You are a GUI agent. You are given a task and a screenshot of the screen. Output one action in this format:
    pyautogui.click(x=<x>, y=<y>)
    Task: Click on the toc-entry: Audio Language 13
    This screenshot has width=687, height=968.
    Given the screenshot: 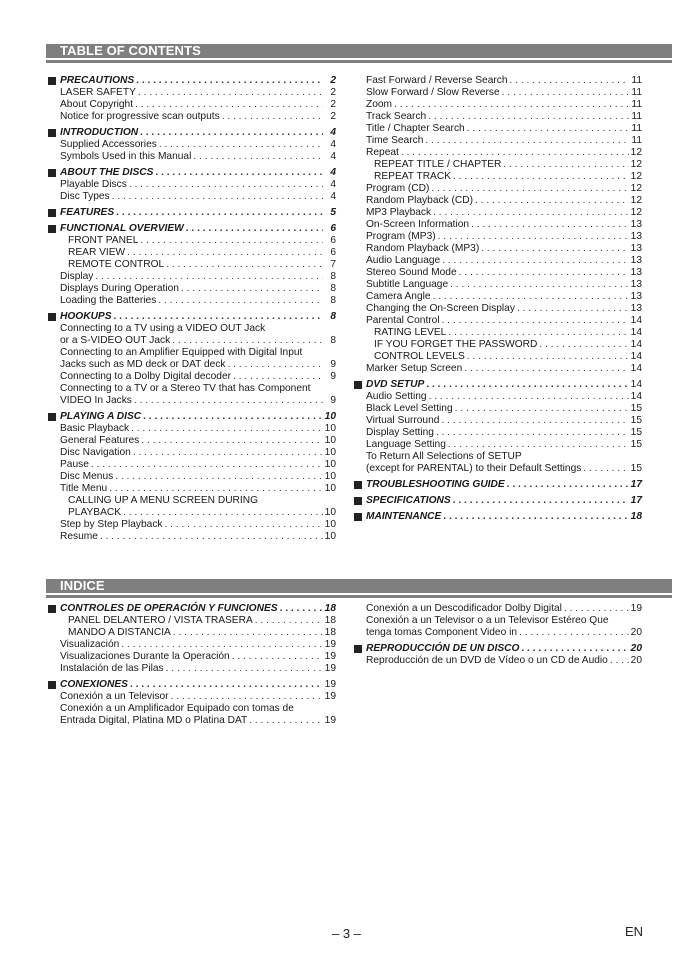 What is the action you would take?
    pyautogui.click(x=497, y=261)
    